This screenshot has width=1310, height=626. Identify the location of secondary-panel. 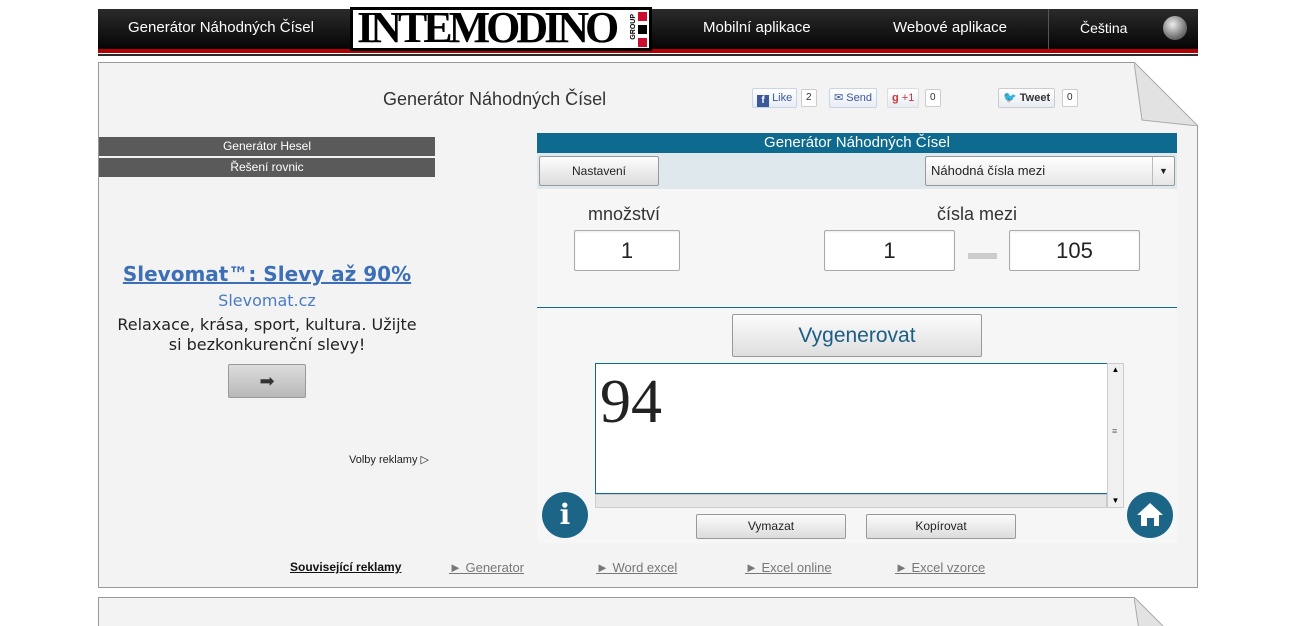
(648, 611).